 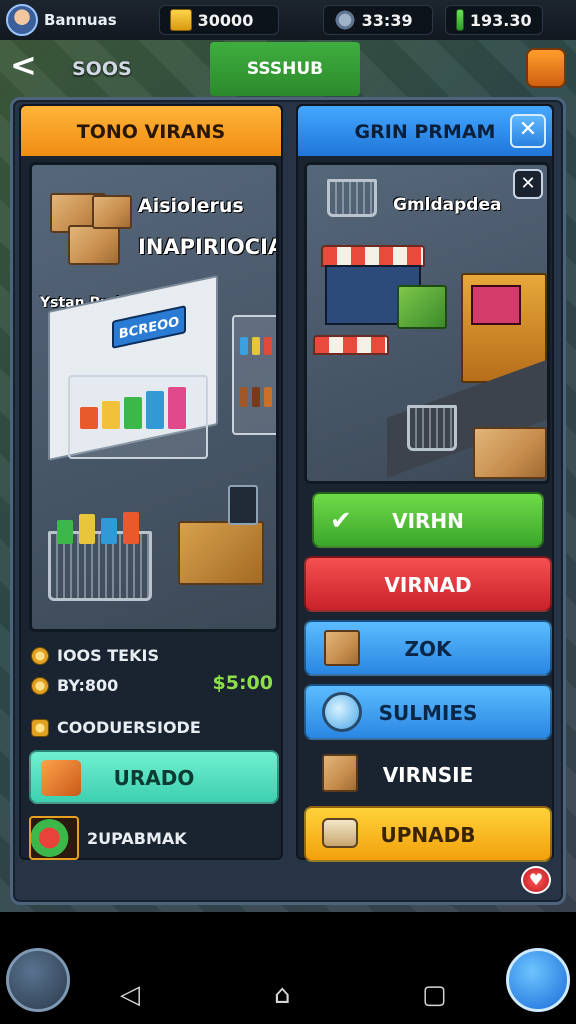 I want to click on bottle-shelf, so click(x=254, y=375).